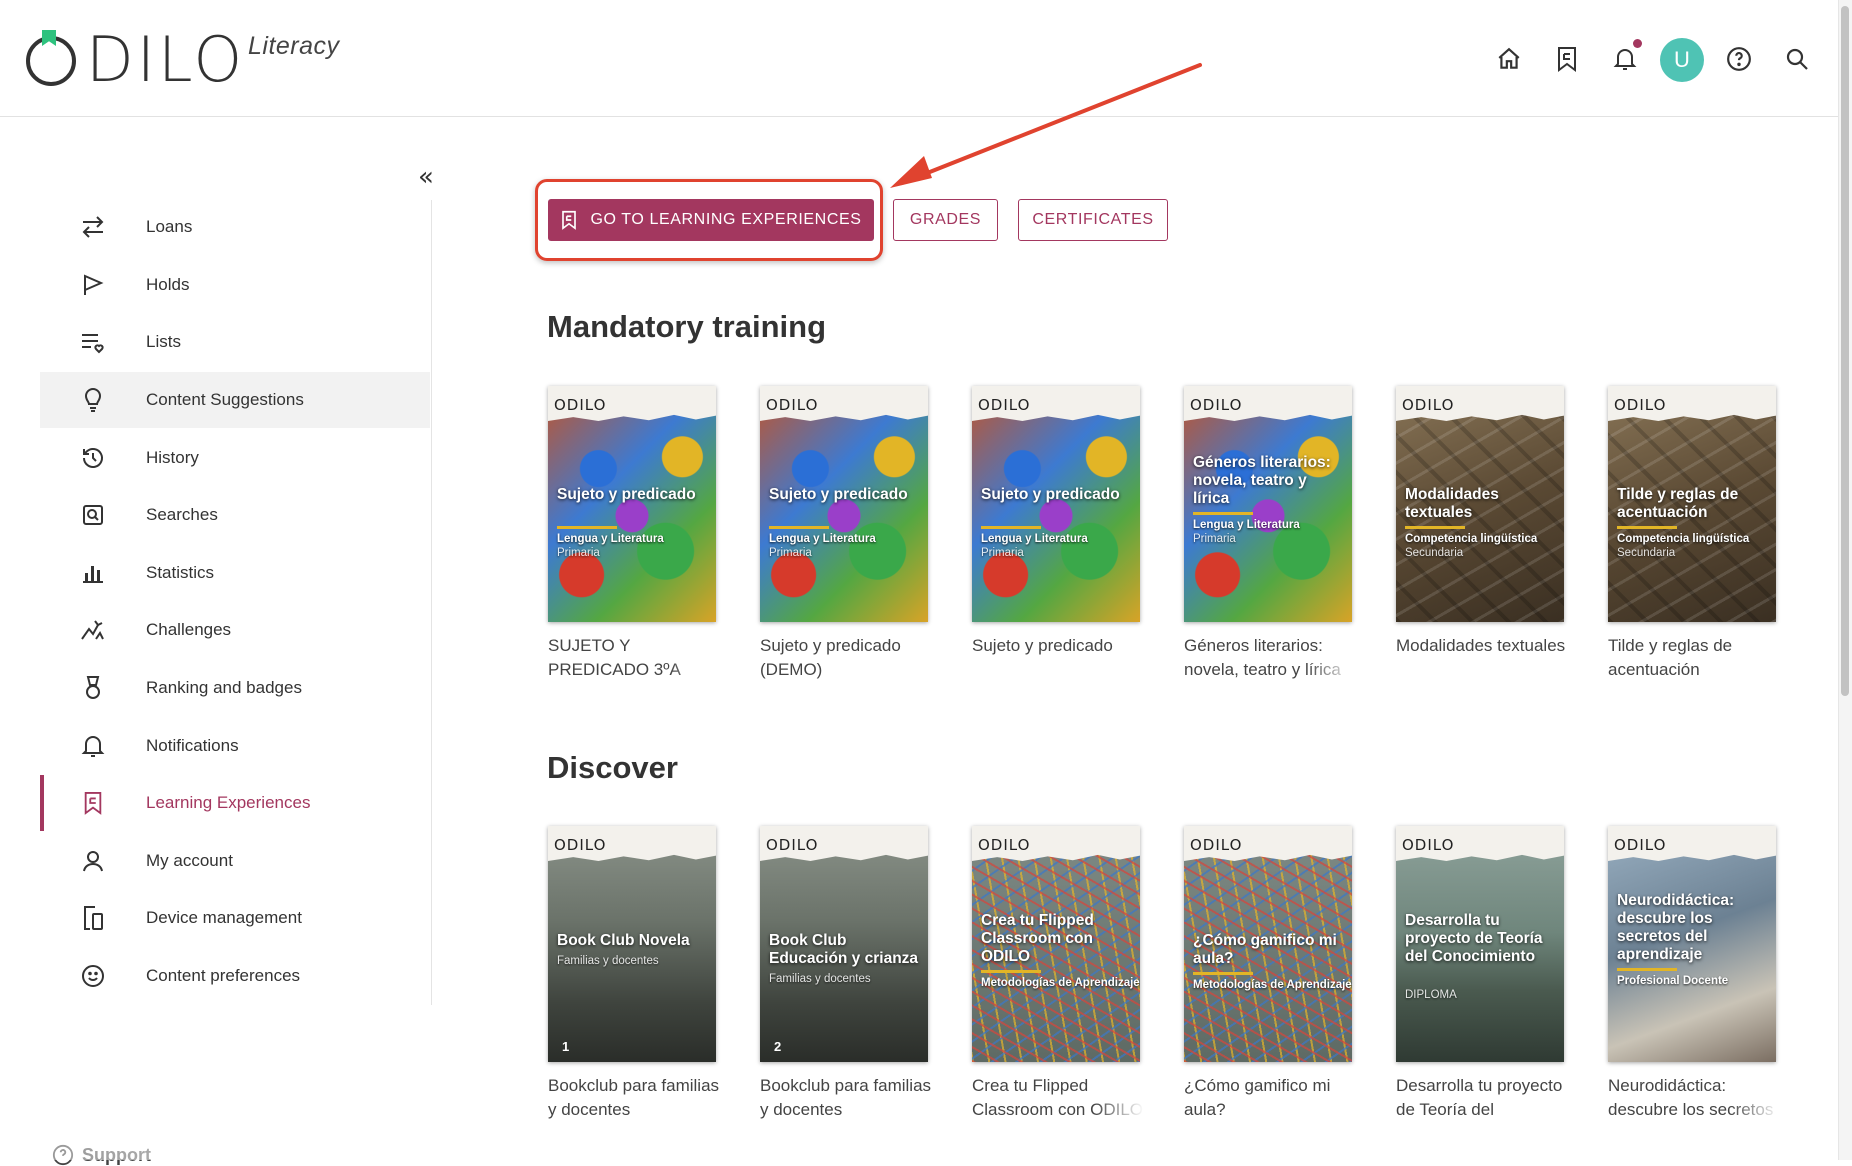 This screenshot has width=1852, height=1166. What do you see at coordinates (235, 630) in the screenshot?
I see `sidebar-item-challenges: Challenges` at bounding box center [235, 630].